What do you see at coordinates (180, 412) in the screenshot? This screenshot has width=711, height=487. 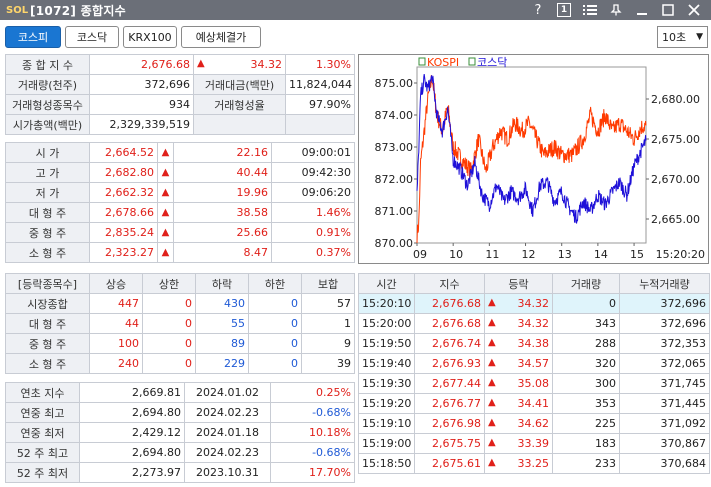 I see `yearly-row: 연중 최고 2,694.80 2024.02.23 -0.68%` at bounding box center [180, 412].